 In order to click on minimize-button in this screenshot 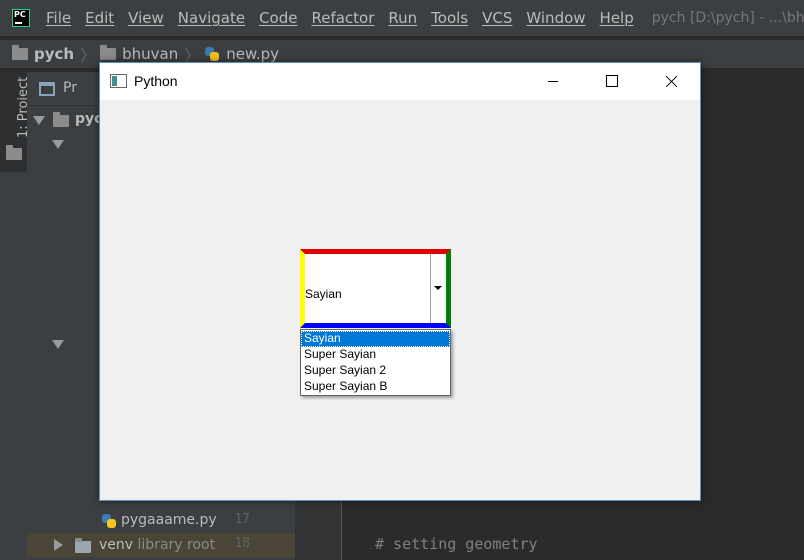, I will do `click(553, 81)`.